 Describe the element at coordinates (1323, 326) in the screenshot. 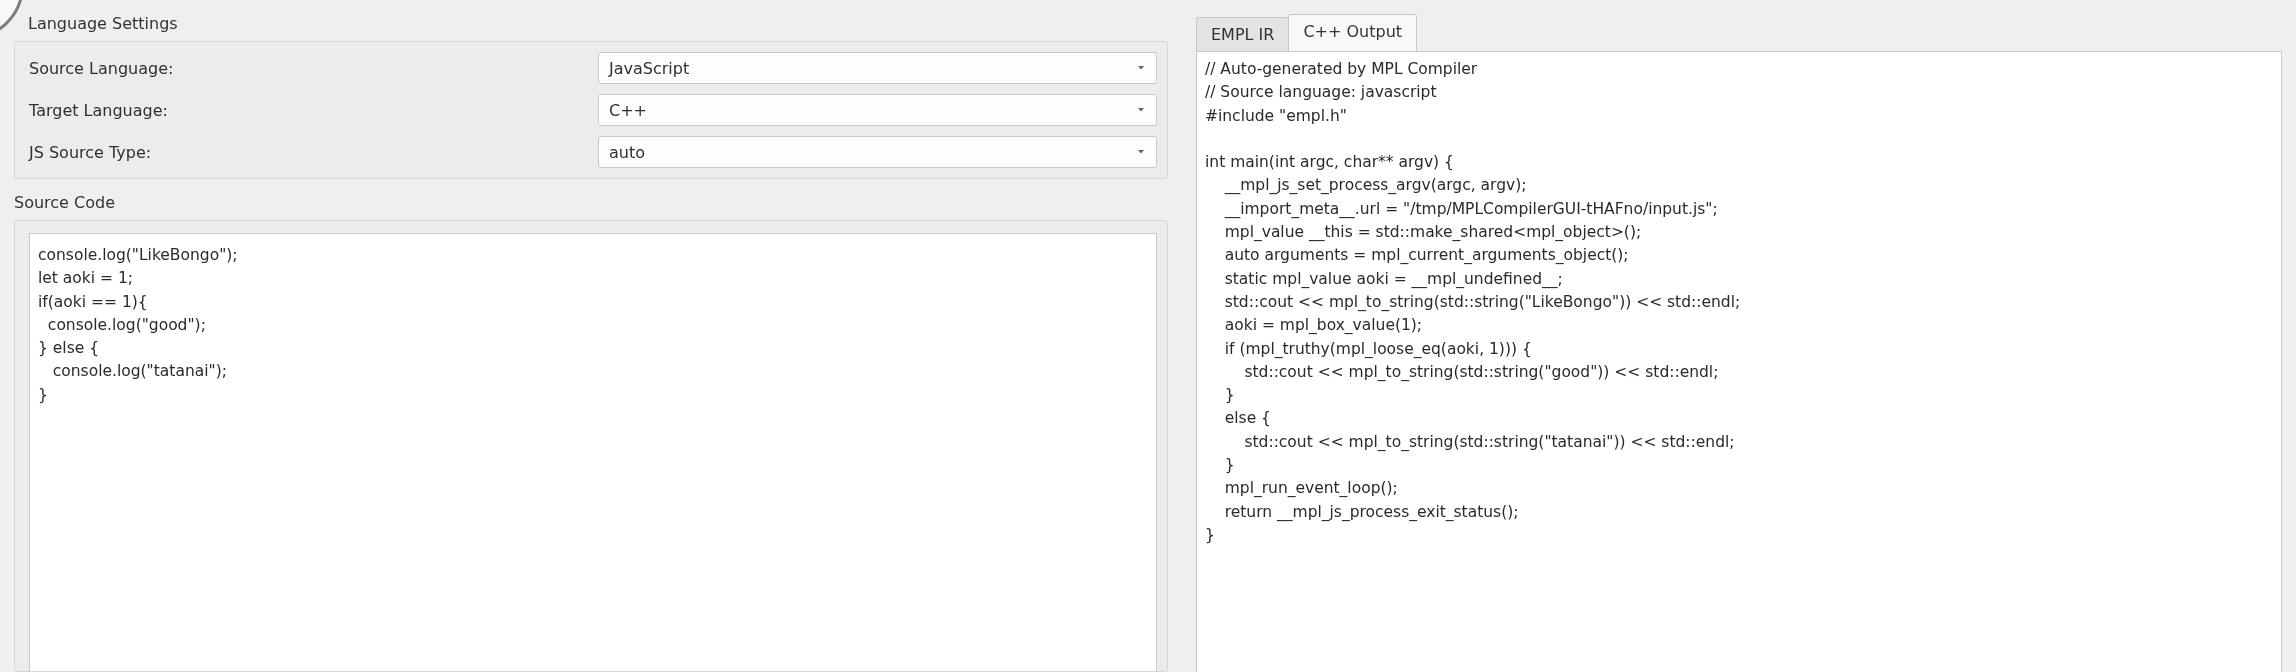

I see `code-line: aoki = mpl_box_value(1);` at that location.